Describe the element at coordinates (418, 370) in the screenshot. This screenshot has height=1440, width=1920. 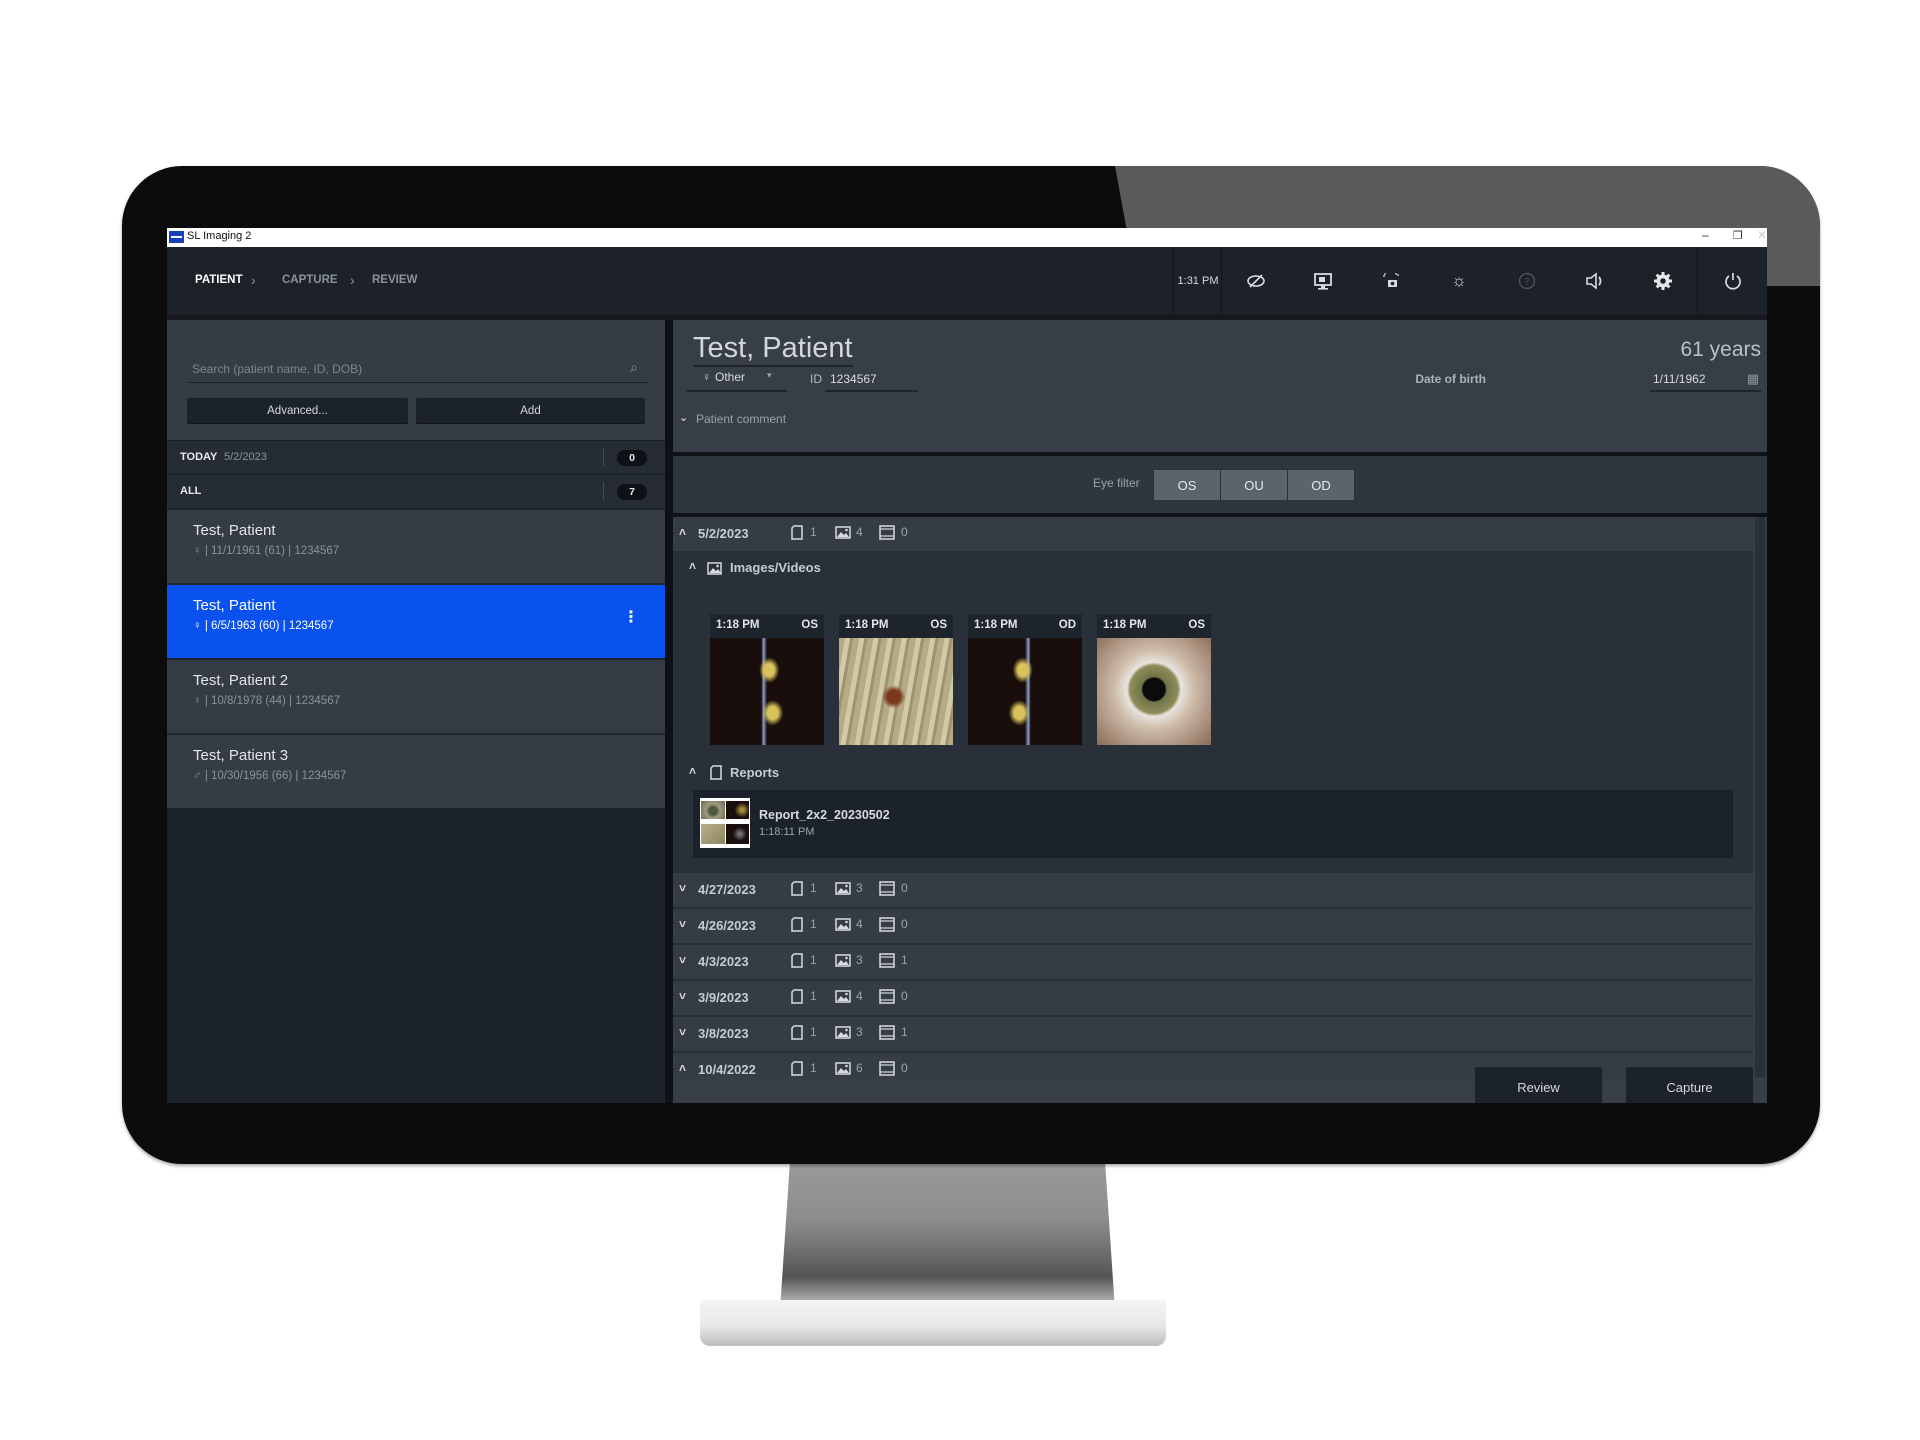
I see `search-input: Search (patient name, ID, DOB) ⌕` at that location.